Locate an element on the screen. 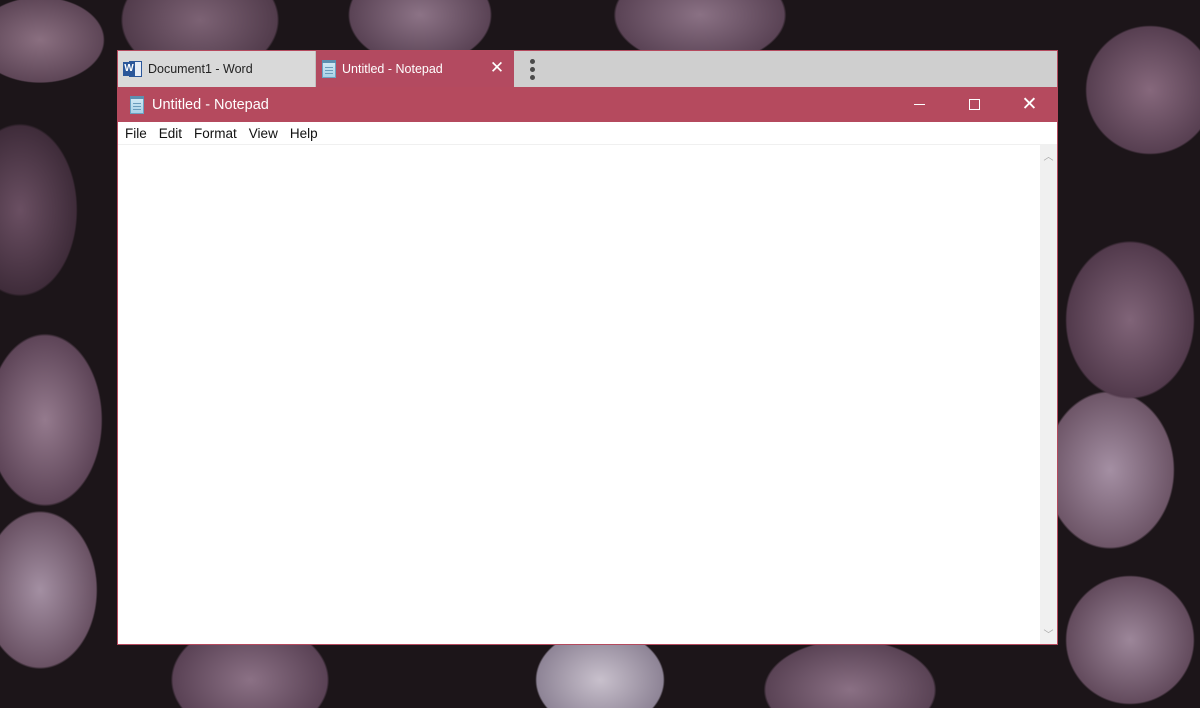  maximize-button is located at coordinates (974, 104).